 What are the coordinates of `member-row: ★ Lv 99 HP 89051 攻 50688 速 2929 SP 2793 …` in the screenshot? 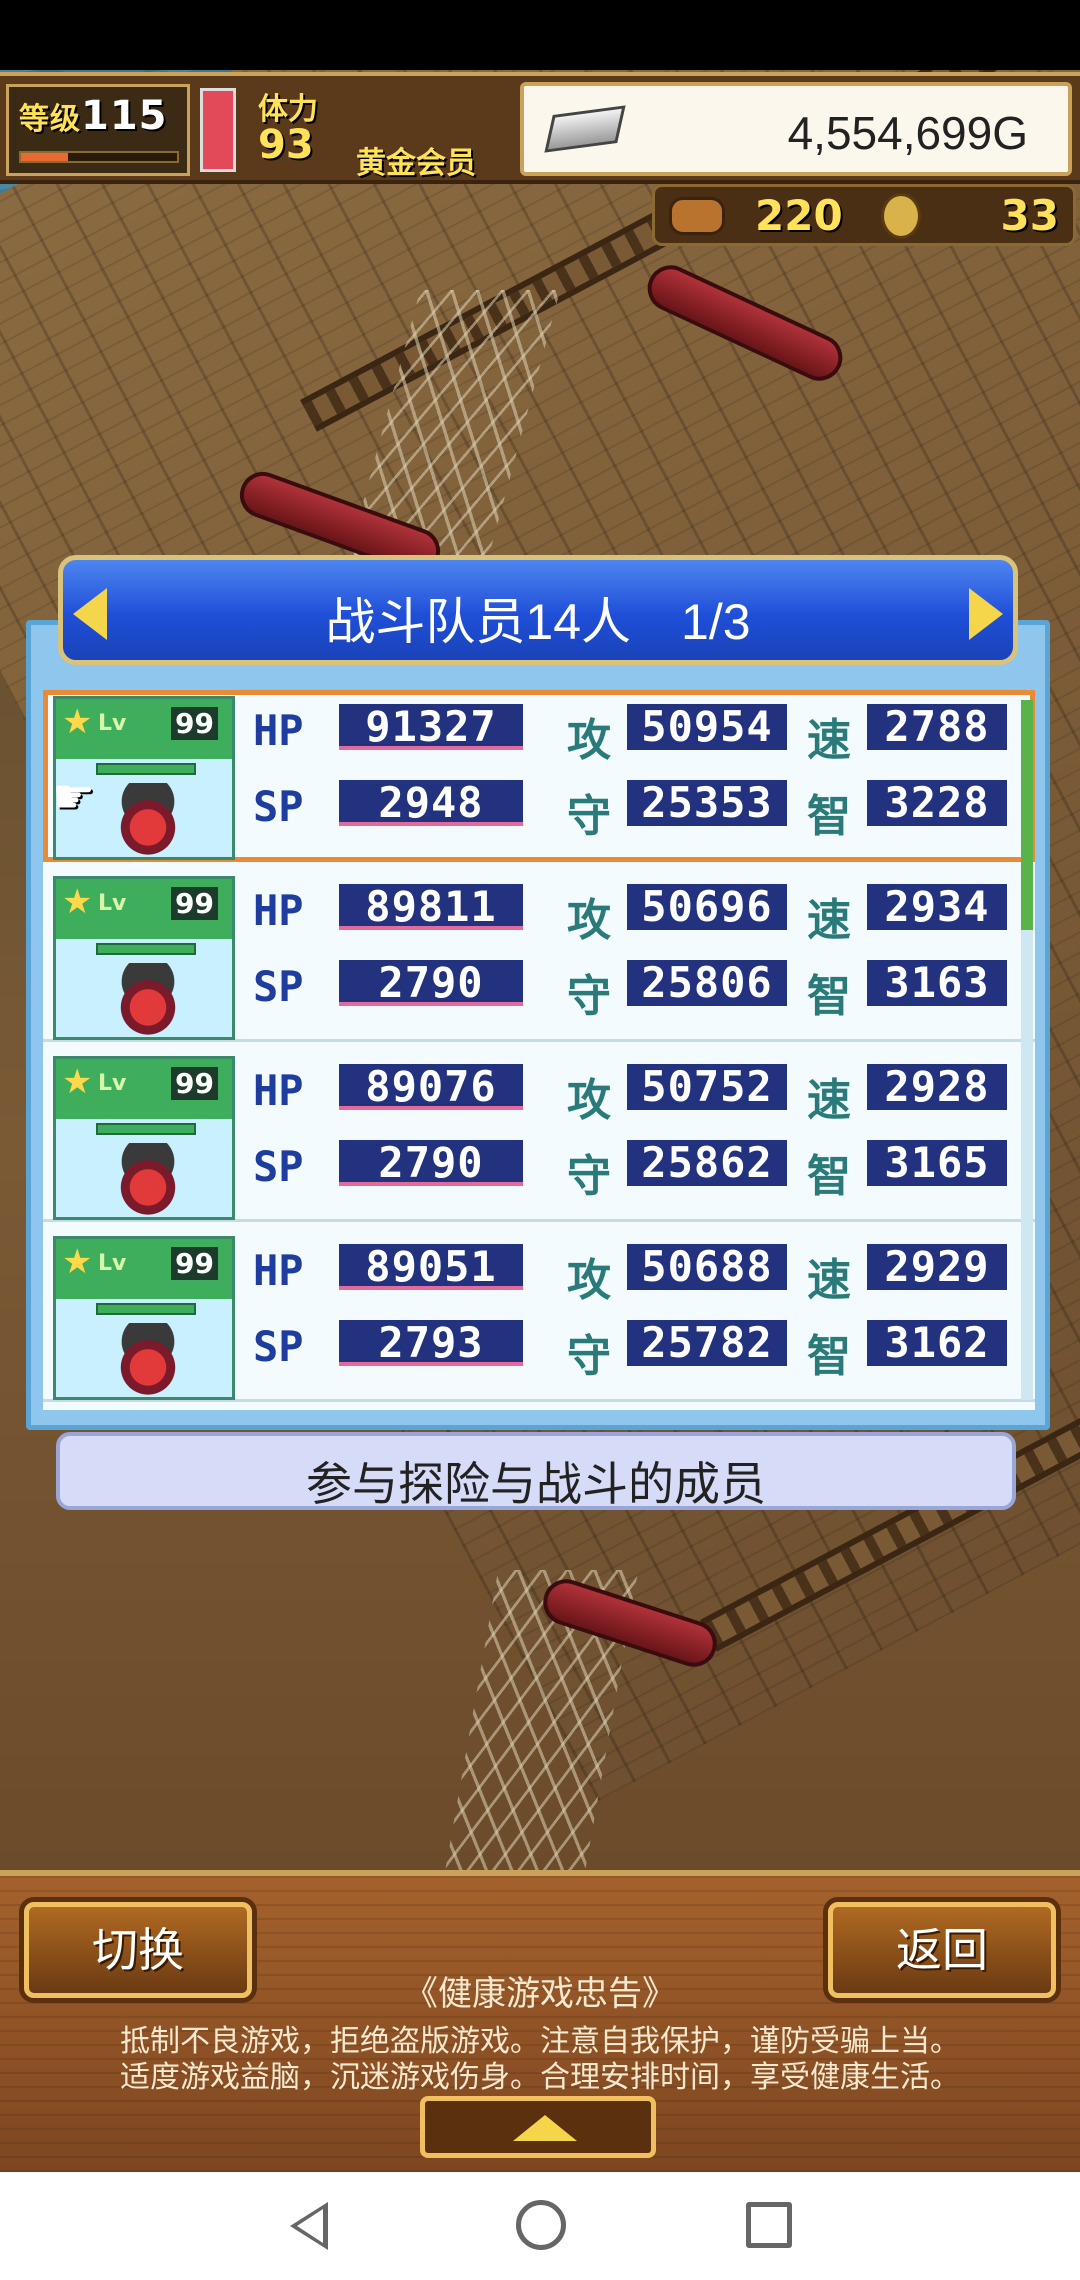 It's located at (539, 1316).